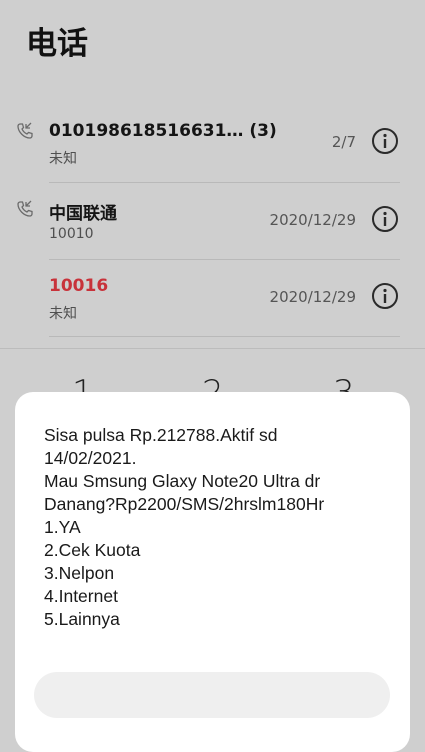 The image size is (425, 752). I want to click on contact-name: 10016, so click(79, 286).